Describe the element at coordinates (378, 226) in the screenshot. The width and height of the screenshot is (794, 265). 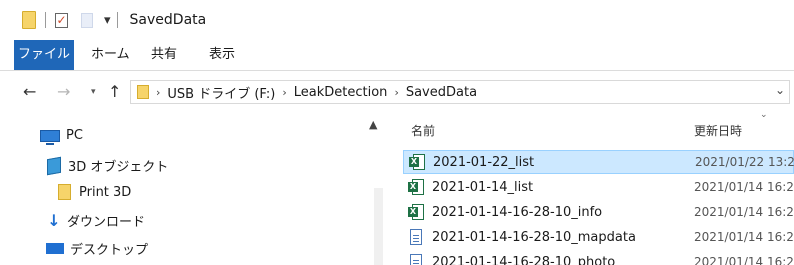
I see `nav-scrollbar` at that location.